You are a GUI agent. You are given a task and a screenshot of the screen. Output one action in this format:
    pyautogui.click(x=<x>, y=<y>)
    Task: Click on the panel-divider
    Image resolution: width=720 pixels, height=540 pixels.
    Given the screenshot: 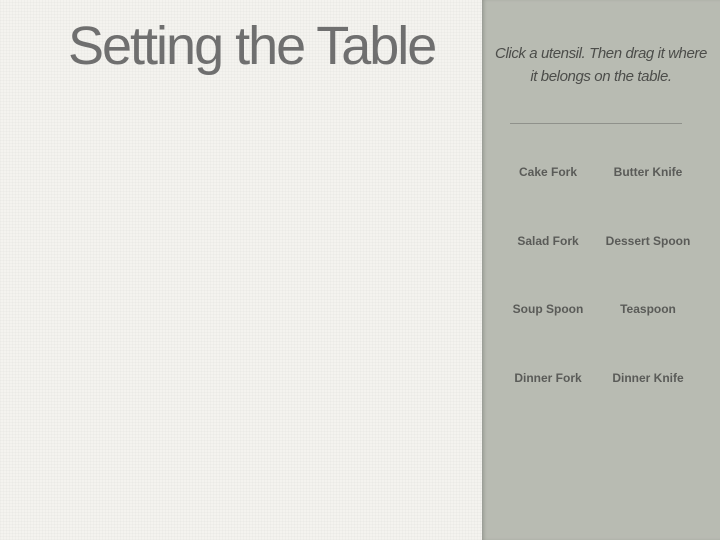 What is the action you would take?
    pyautogui.click(x=596, y=123)
    